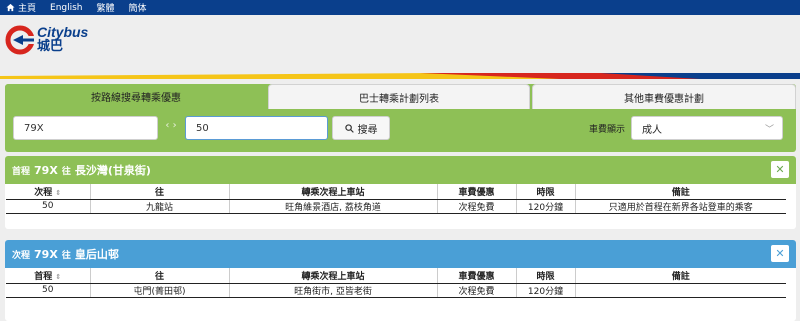 The height and width of the screenshot is (321, 800). What do you see at coordinates (333, 290) in the screenshot?
I see `cell-boarding-stop: 旺角街市, 亞皆老街` at bounding box center [333, 290].